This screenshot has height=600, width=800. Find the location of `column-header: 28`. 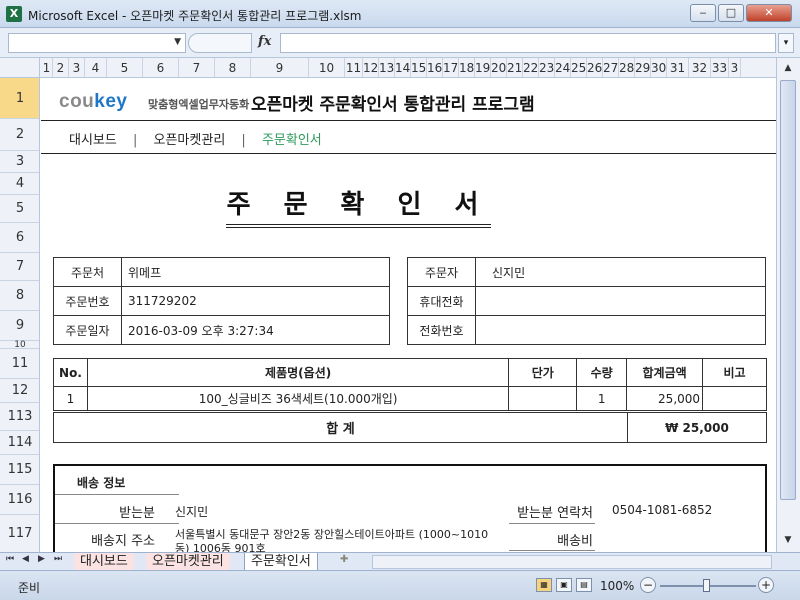

column-header: 28 is located at coordinates (627, 67).